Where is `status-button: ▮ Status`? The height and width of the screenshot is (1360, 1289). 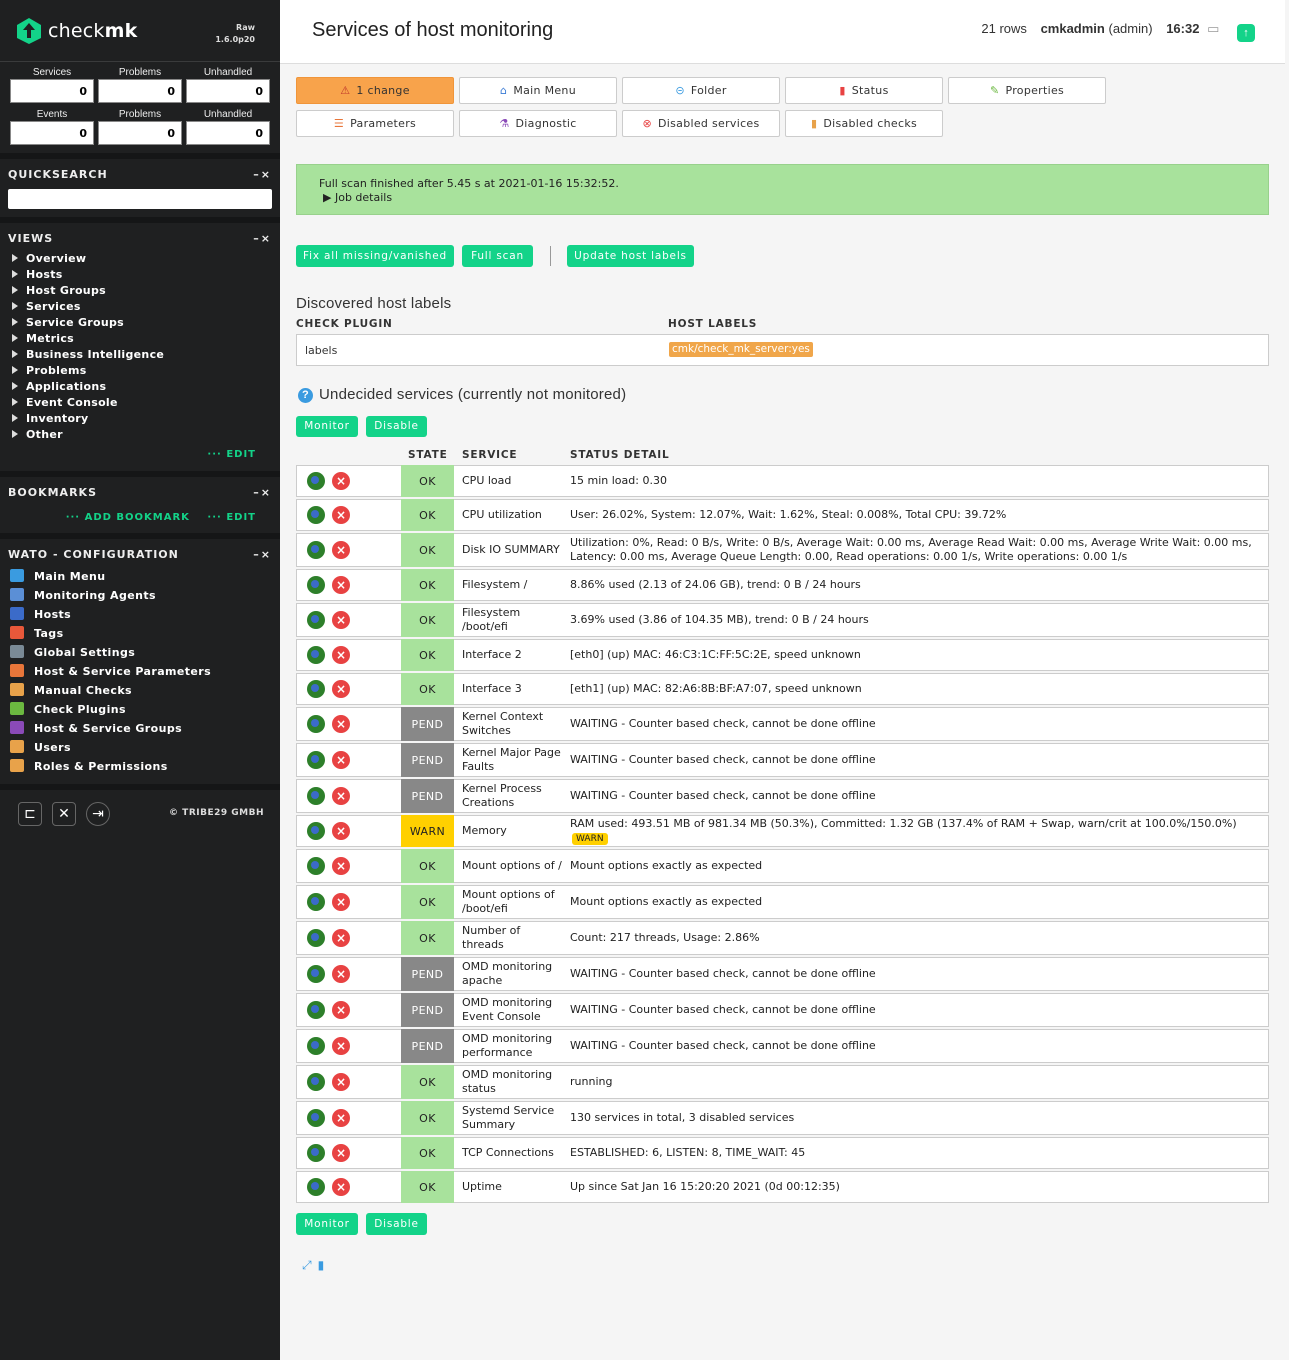 status-button: ▮ Status is located at coordinates (864, 90).